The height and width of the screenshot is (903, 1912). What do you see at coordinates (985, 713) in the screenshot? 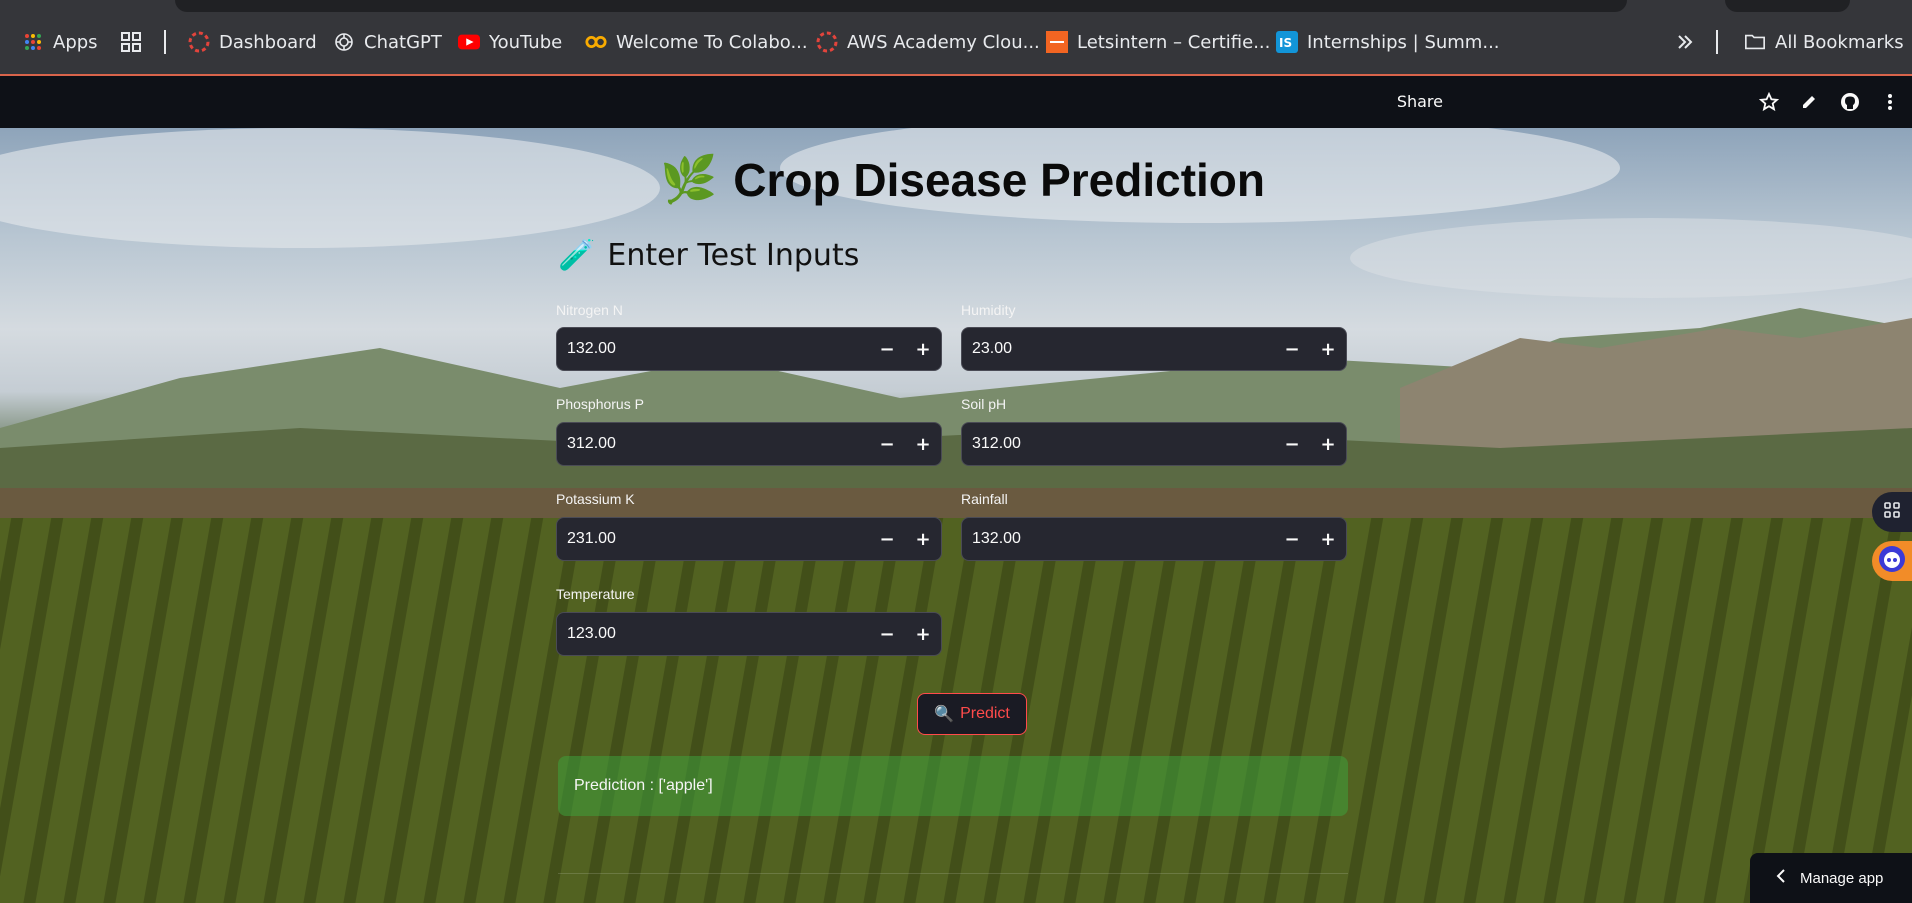
I see `predict-label: Predict` at bounding box center [985, 713].